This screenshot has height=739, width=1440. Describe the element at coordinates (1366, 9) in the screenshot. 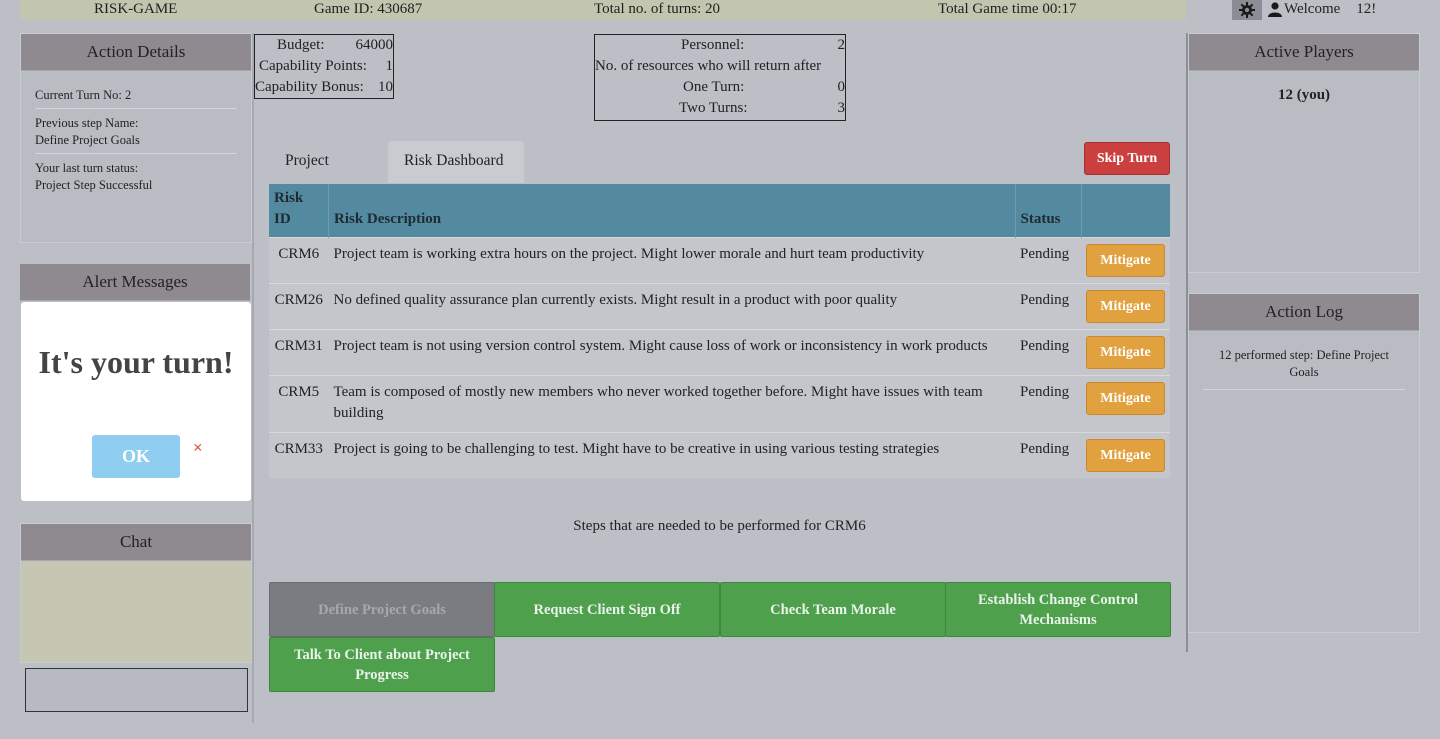

I see `username: 12!` at that location.